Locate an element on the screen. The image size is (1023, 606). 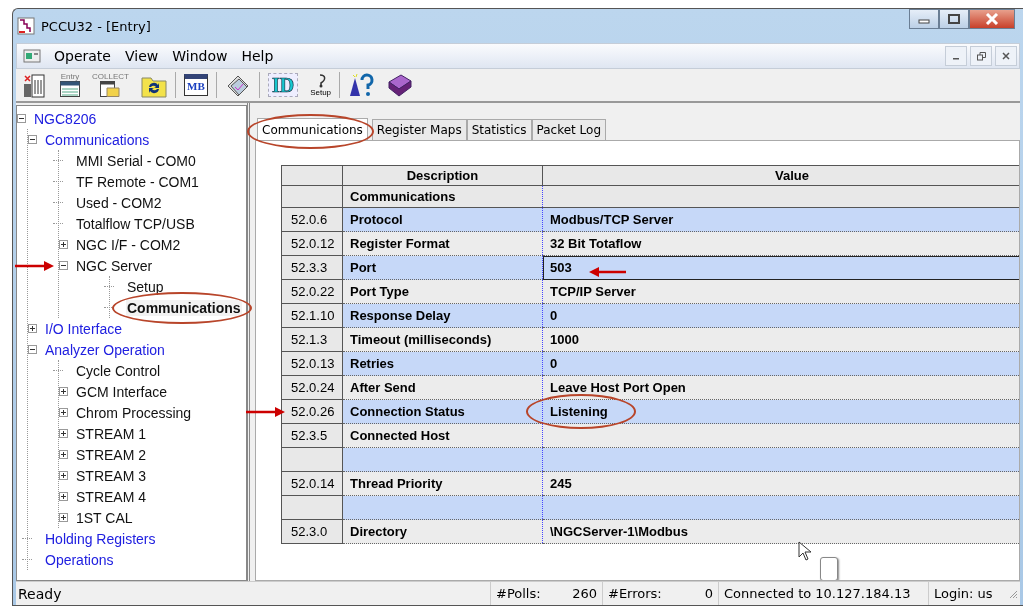
restore-icon is located at coordinates (981, 56).